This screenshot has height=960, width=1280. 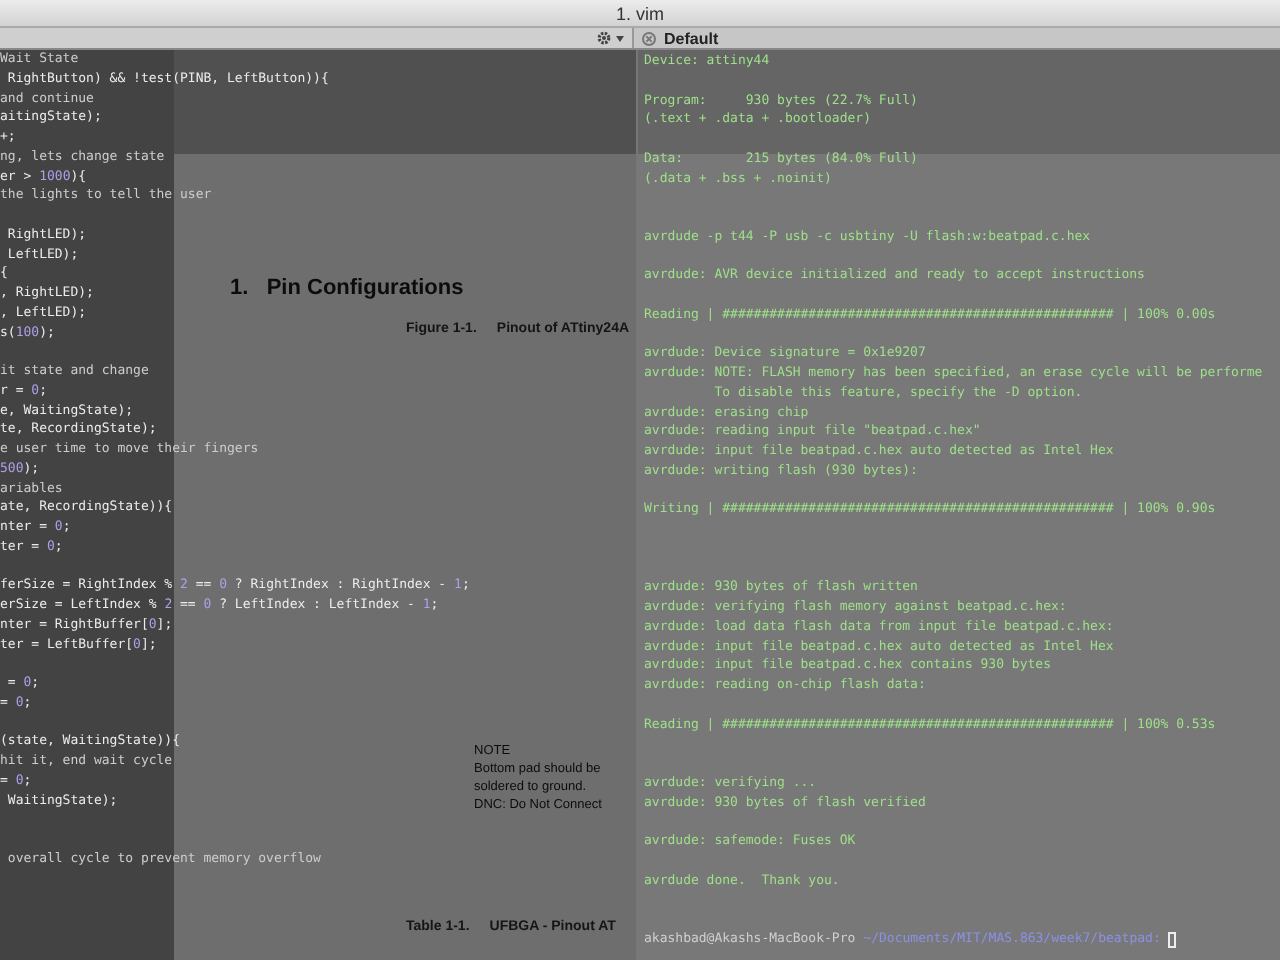 I want to click on text-cursor, so click(x=1172, y=939).